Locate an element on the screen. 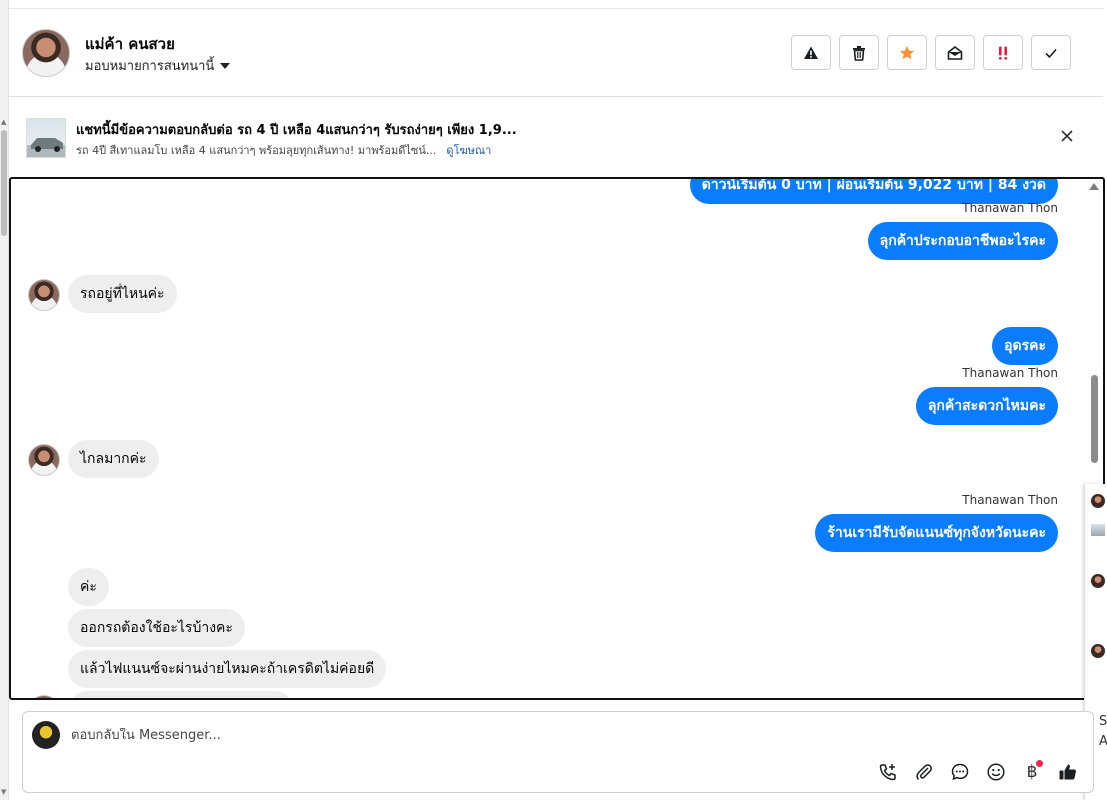 This screenshot has width=1107, height=800. emoji-icon is located at coordinates (996, 772).